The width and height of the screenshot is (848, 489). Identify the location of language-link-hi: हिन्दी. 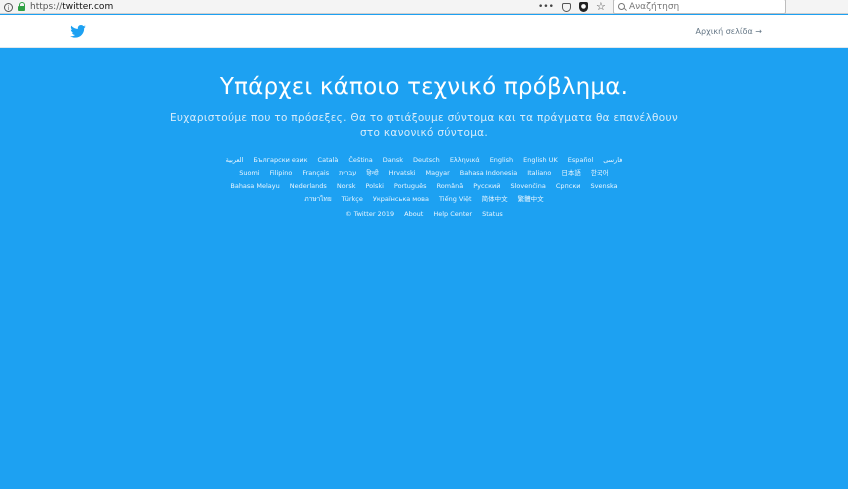
(372, 173).